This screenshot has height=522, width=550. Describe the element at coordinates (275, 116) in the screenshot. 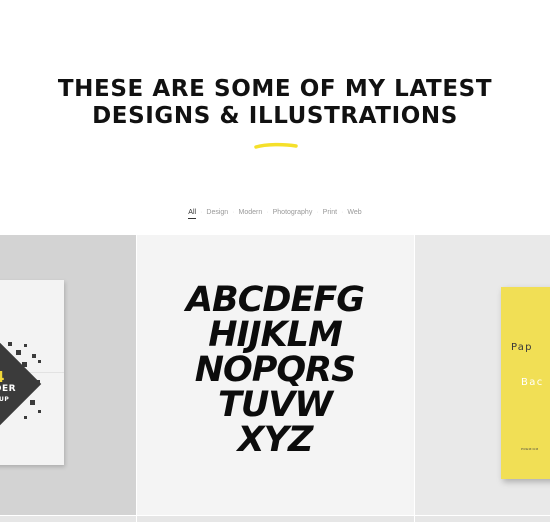

I see `heading-line-2: DESIGNS & ILLUSTRATIONS` at that location.